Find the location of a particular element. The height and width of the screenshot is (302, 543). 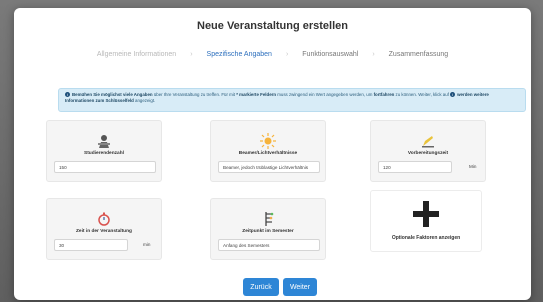

step-general-info: Allgemeine Informationen is located at coordinates (136, 54).